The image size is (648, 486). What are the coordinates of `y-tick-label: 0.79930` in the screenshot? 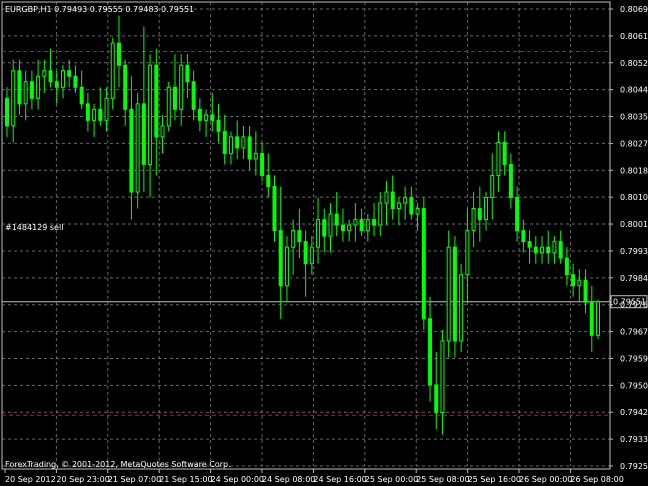 It's located at (634, 251).